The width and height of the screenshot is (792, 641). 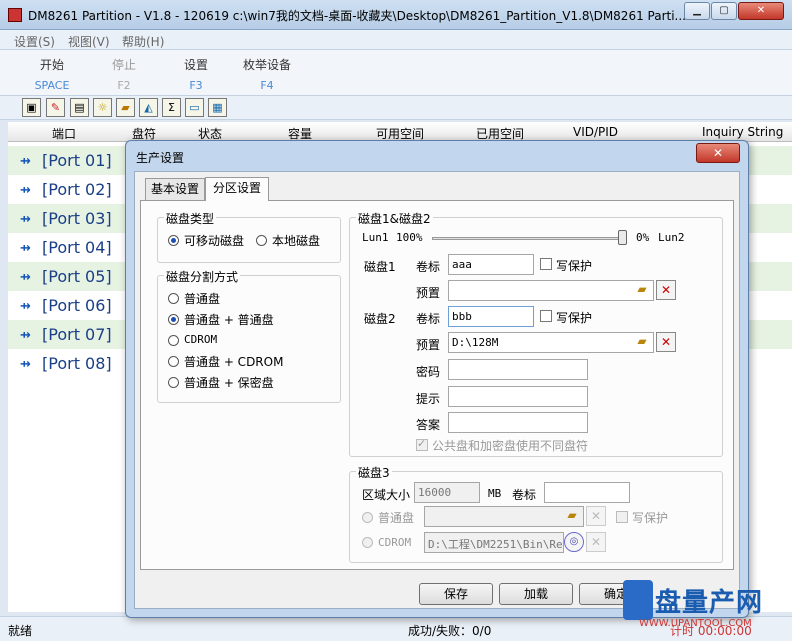 What do you see at coordinates (77, 160) in the screenshot?
I see `port-label: [Port 01]` at bounding box center [77, 160].